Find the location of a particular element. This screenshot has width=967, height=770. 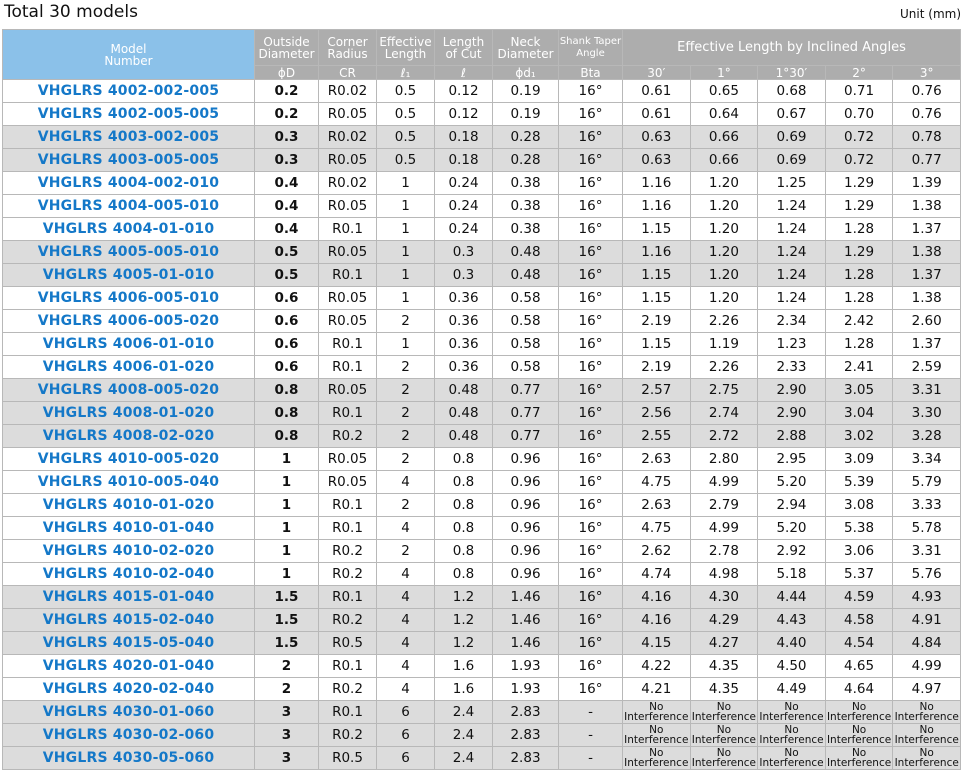

col-header-nd-label: Neck Diameter is located at coordinates (525, 47).